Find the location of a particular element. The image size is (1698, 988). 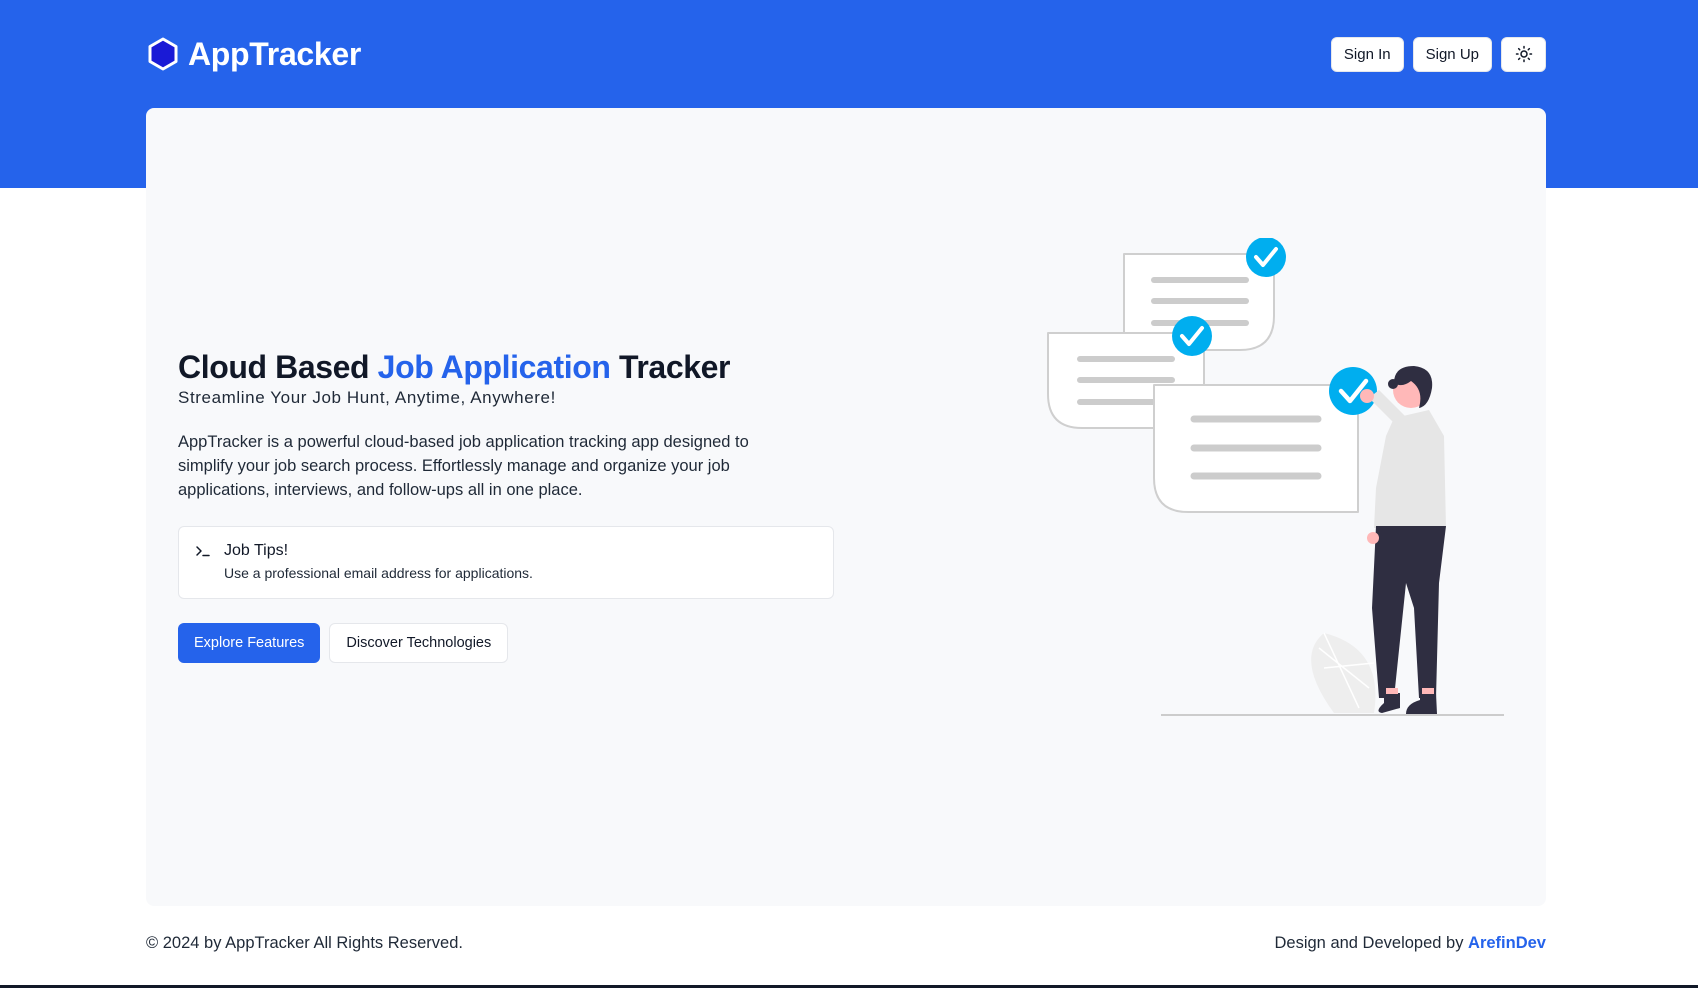

hero-title-accent: Job Application is located at coordinates (494, 367).